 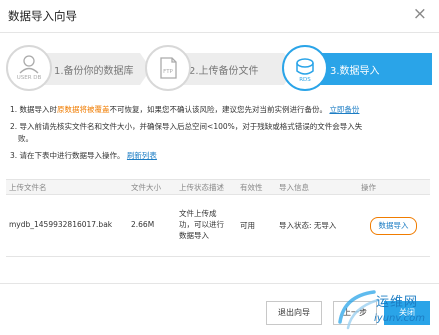 I want to click on refresh-list-link: 刷新列表, so click(x=142, y=155).